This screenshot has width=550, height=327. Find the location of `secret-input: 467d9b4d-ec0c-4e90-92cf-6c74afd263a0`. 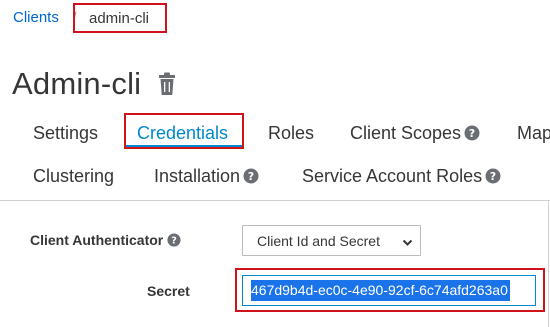

secret-input: 467d9b4d-ec0c-4e90-92cf-6c74afd263a0 is located at coordinates (389, 290).